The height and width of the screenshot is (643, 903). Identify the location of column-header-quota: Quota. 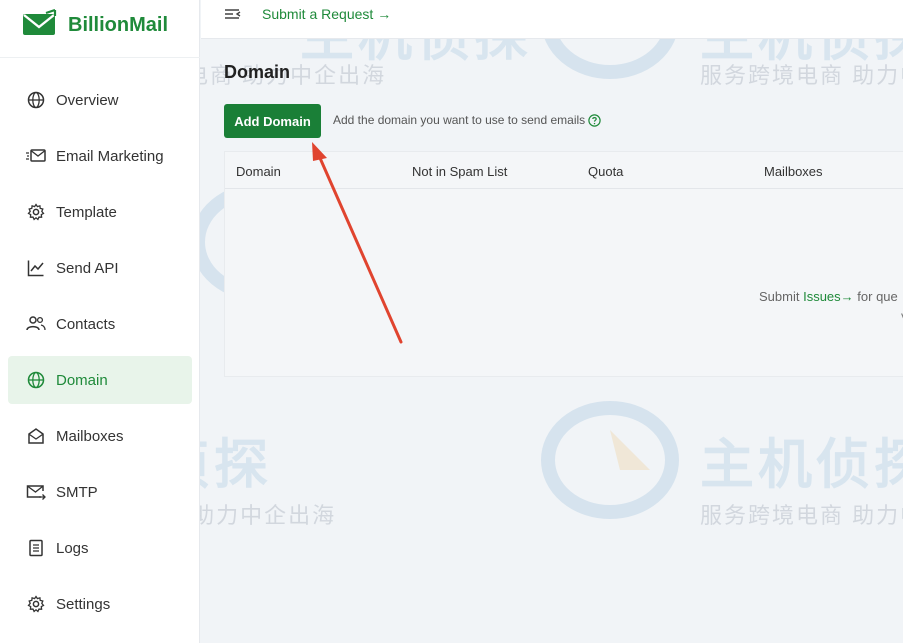
(606, 171).